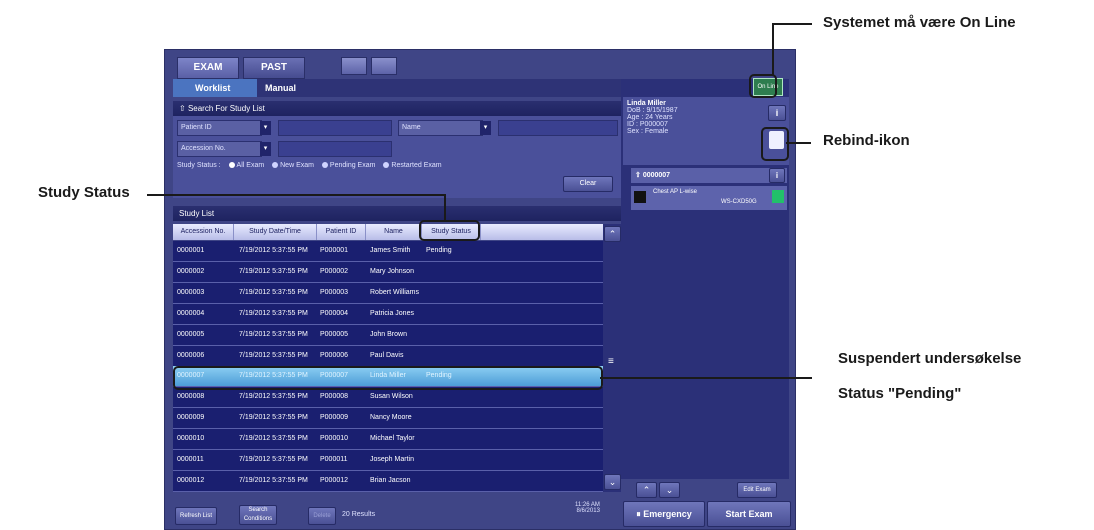  I want to click on annotation-pending: Status "Pending", so click(900, 393).